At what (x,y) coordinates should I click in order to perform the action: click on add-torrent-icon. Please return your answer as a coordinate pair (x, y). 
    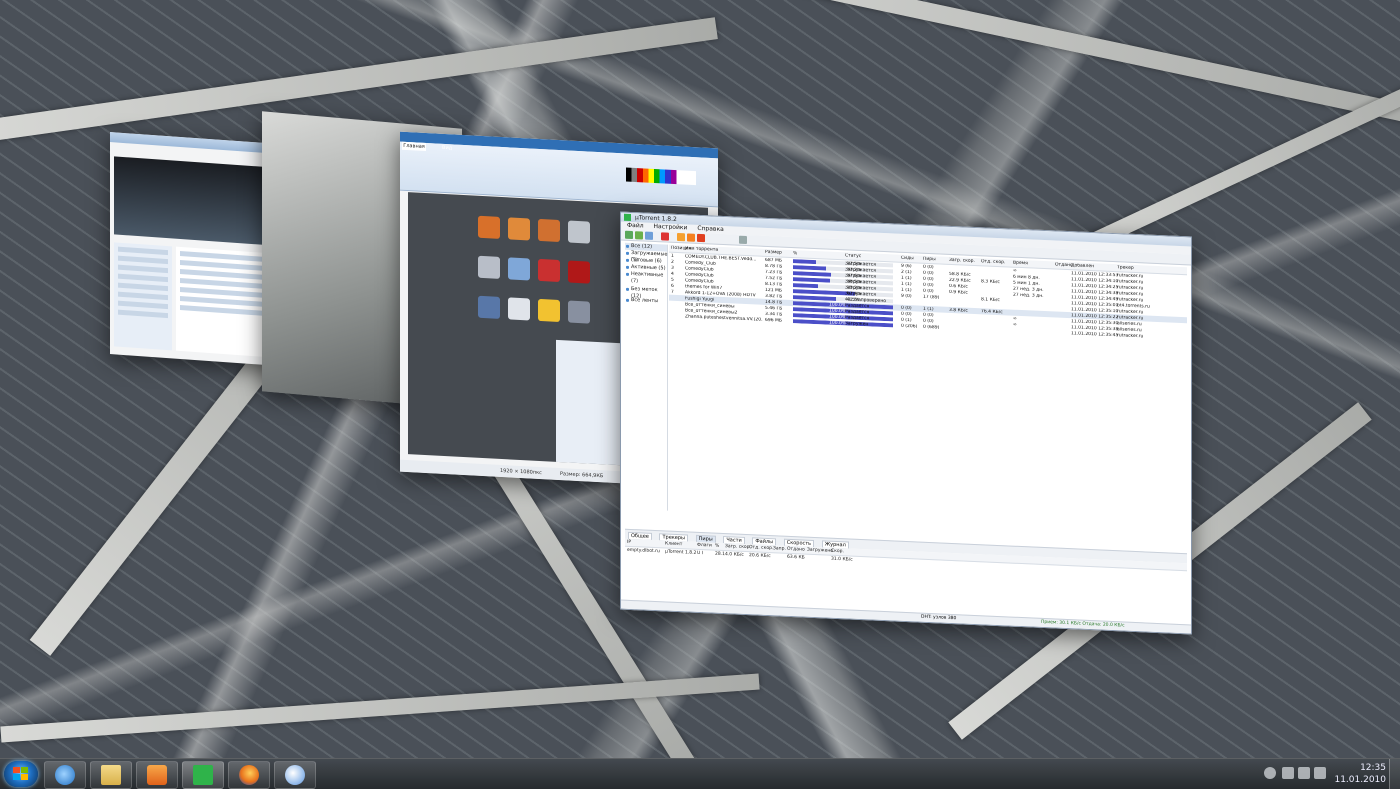
    Looking at the image, I should click on (629, 235).